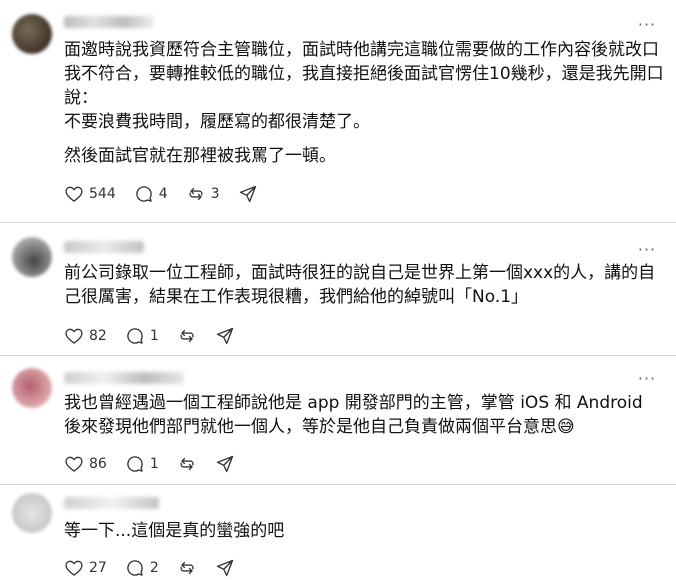 This screenshot has height=580, width=676. Describe the element at coordinates (154, 568) in the screenshot. I see `reply-count: 2` at that location.